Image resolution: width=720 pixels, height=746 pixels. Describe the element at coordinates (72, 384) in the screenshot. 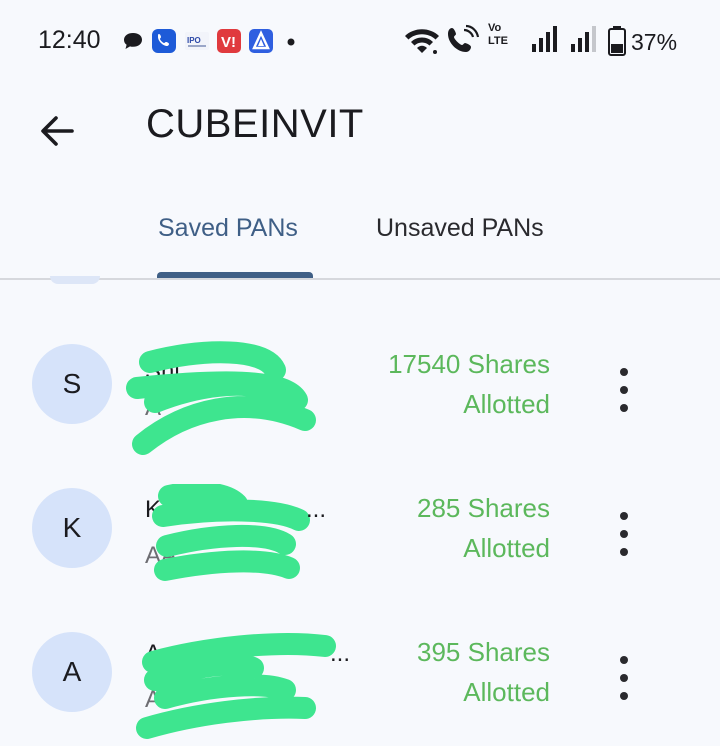

I see `avatar: S` at that location.